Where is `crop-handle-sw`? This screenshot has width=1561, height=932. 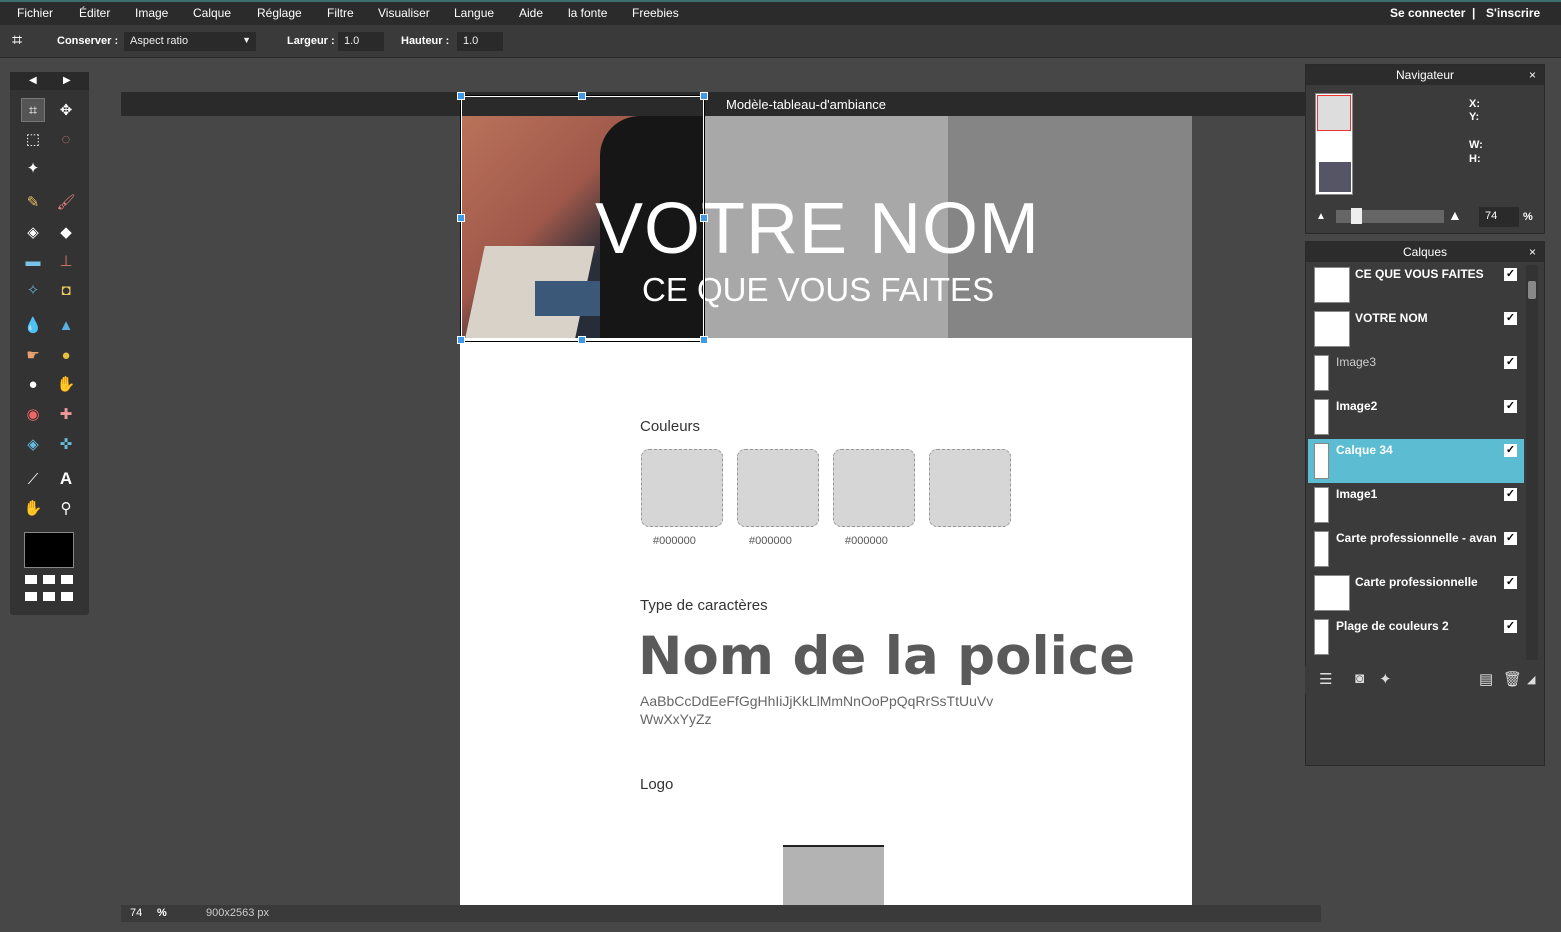 crop-handle-sw is located at coordinates (461, 340).